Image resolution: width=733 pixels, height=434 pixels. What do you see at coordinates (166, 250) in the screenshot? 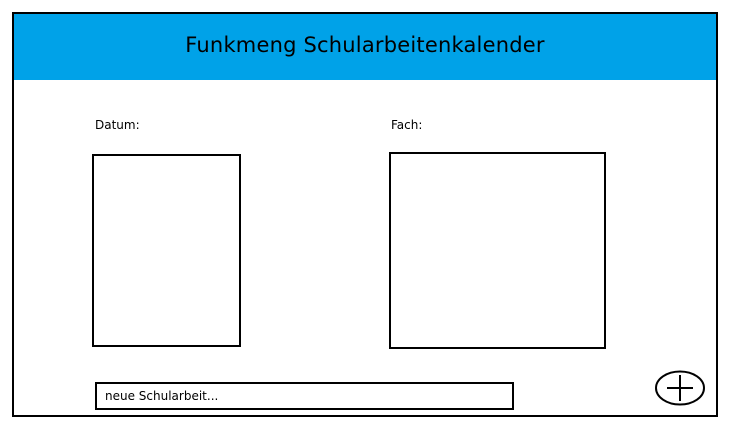
I see `datum-list` at bounding box center [166, 250].